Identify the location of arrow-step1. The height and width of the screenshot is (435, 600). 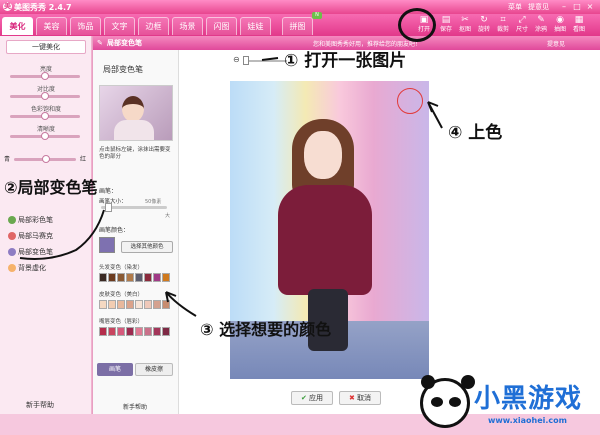
(270, 59).